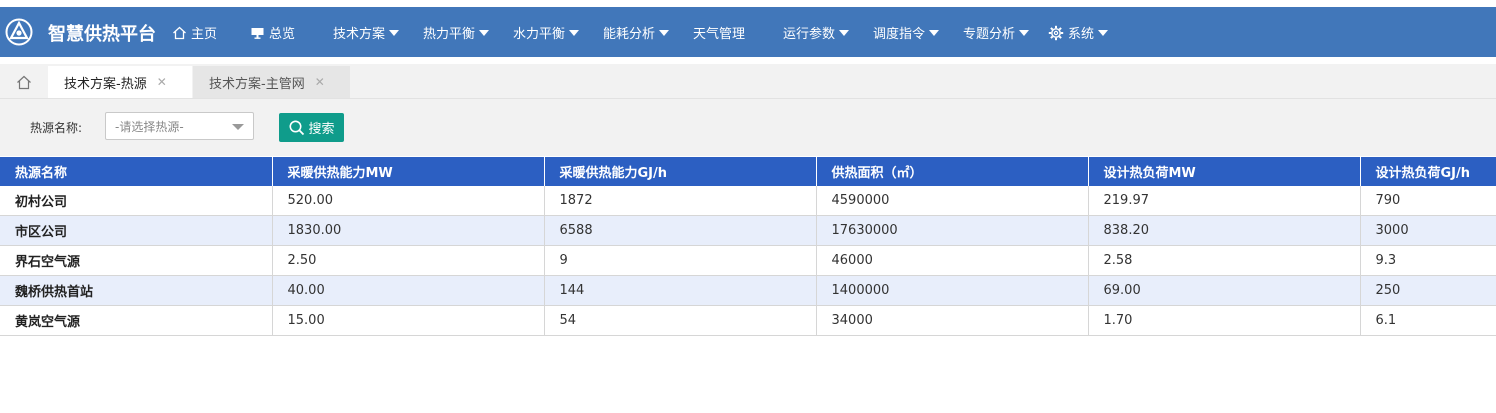 The width and height of the screenshot is (1496, 413). What do you see at coordinates (629, 34) in the screenshot?
I see `nav-energy-analysis-label: 能耗分析` at bounding box center [629, 34].